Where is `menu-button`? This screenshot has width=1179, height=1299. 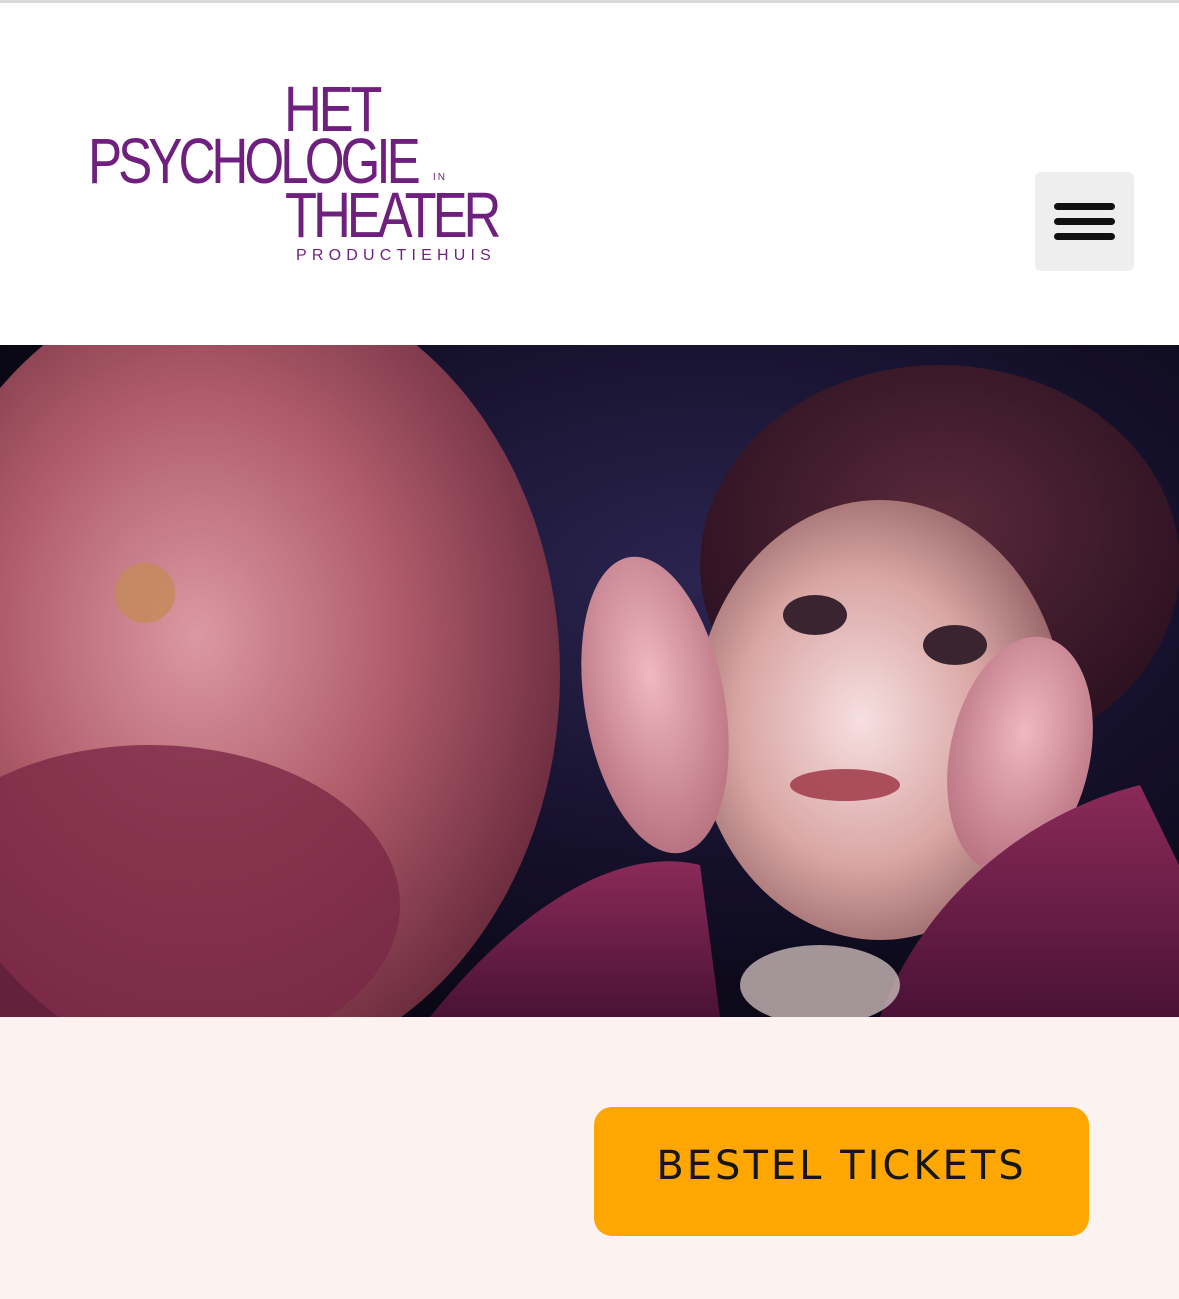
menu-button is located at coordinates (1084, 221).